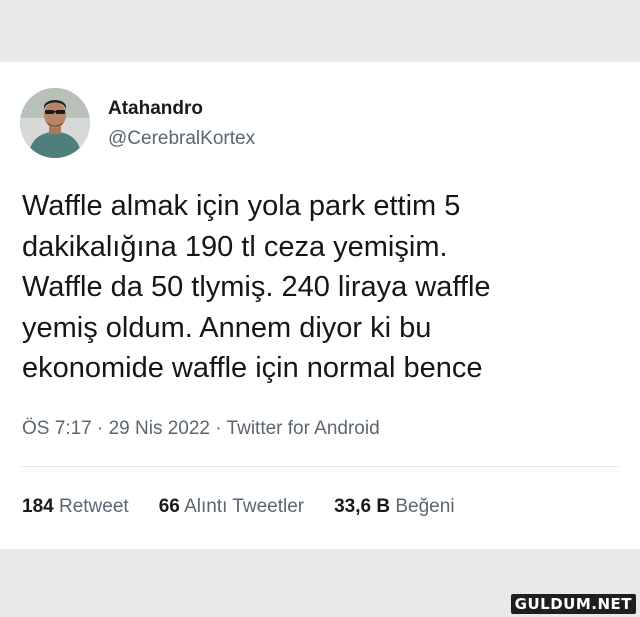 The height and width of the screenshot is (617, 640). What do you see at coordinates (244, 506) in the screenshot?
I see `quote-tweet-label: Alıntı Tweetler` at bounding box center [244, 506].